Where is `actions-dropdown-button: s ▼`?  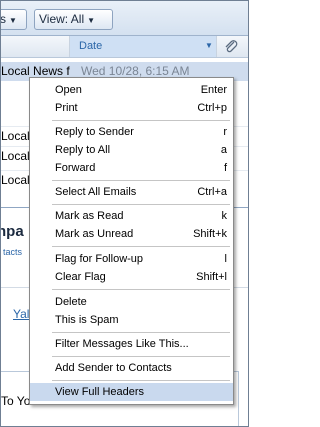 actions-dropdown-button: s ▼ is located at coordinates (13, 19).